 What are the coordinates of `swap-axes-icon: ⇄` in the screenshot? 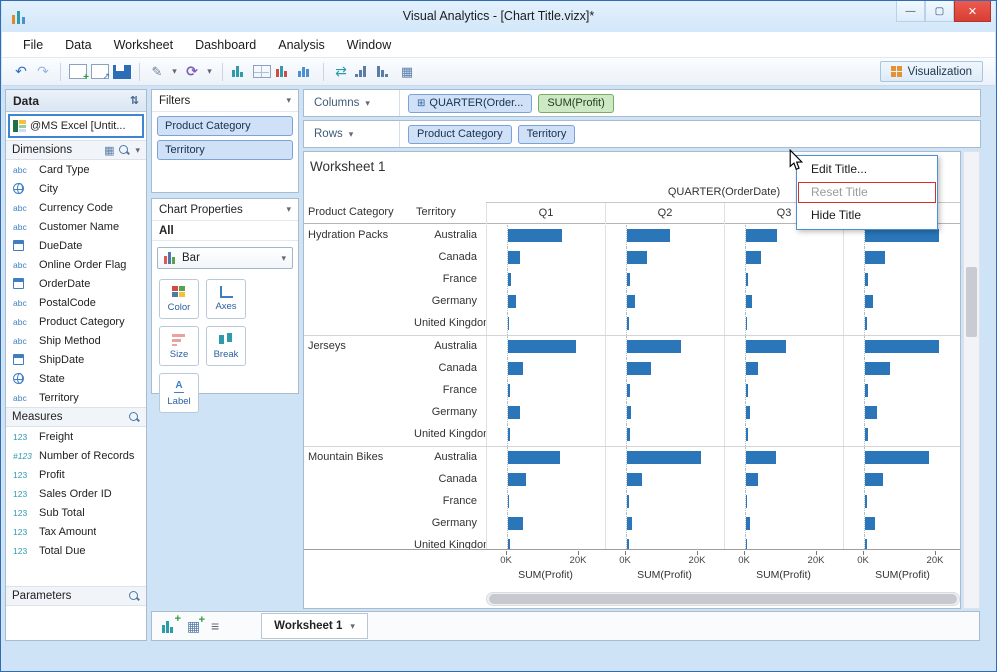 It's located at (341, 72).